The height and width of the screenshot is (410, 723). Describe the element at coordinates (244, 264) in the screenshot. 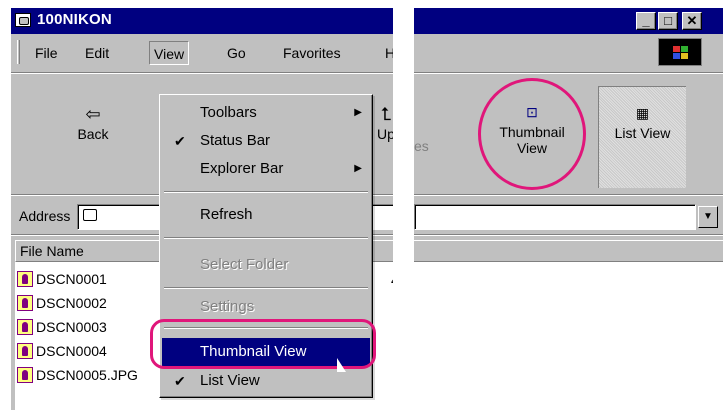

I see `menu-item-label: Select Folder` at that location.